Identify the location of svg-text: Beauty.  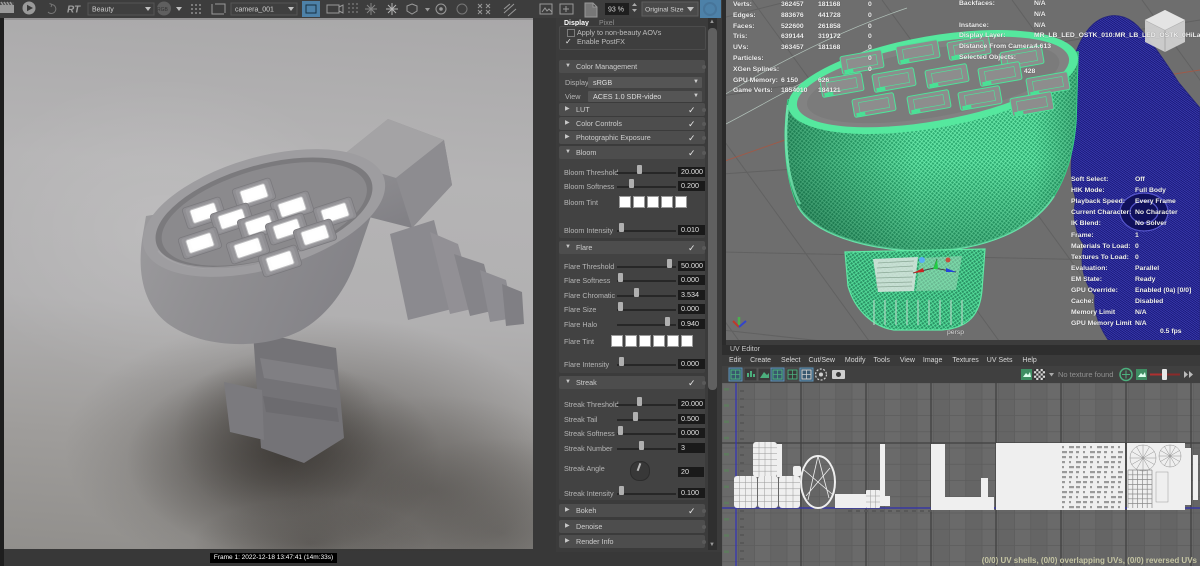
(103, 10).